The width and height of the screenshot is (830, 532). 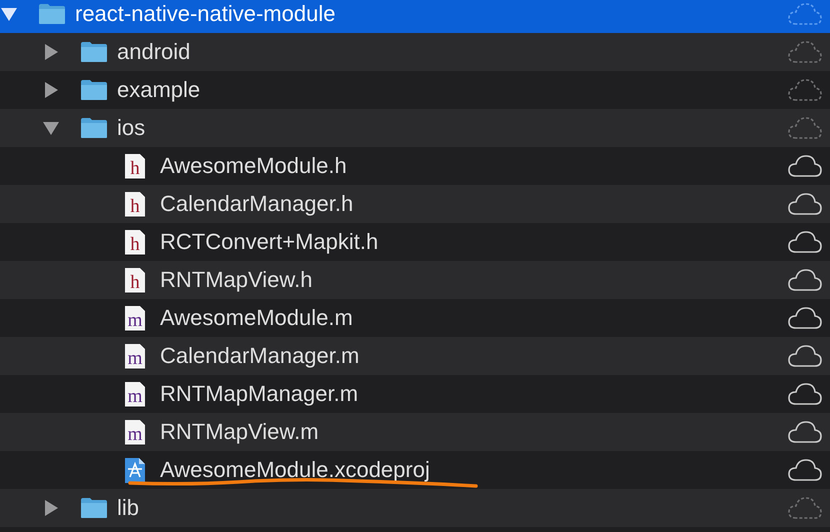 What do you see at coordinates (415, 52) in the screenshot?
I see `tree-row: android` at bounding box center [415, 52].